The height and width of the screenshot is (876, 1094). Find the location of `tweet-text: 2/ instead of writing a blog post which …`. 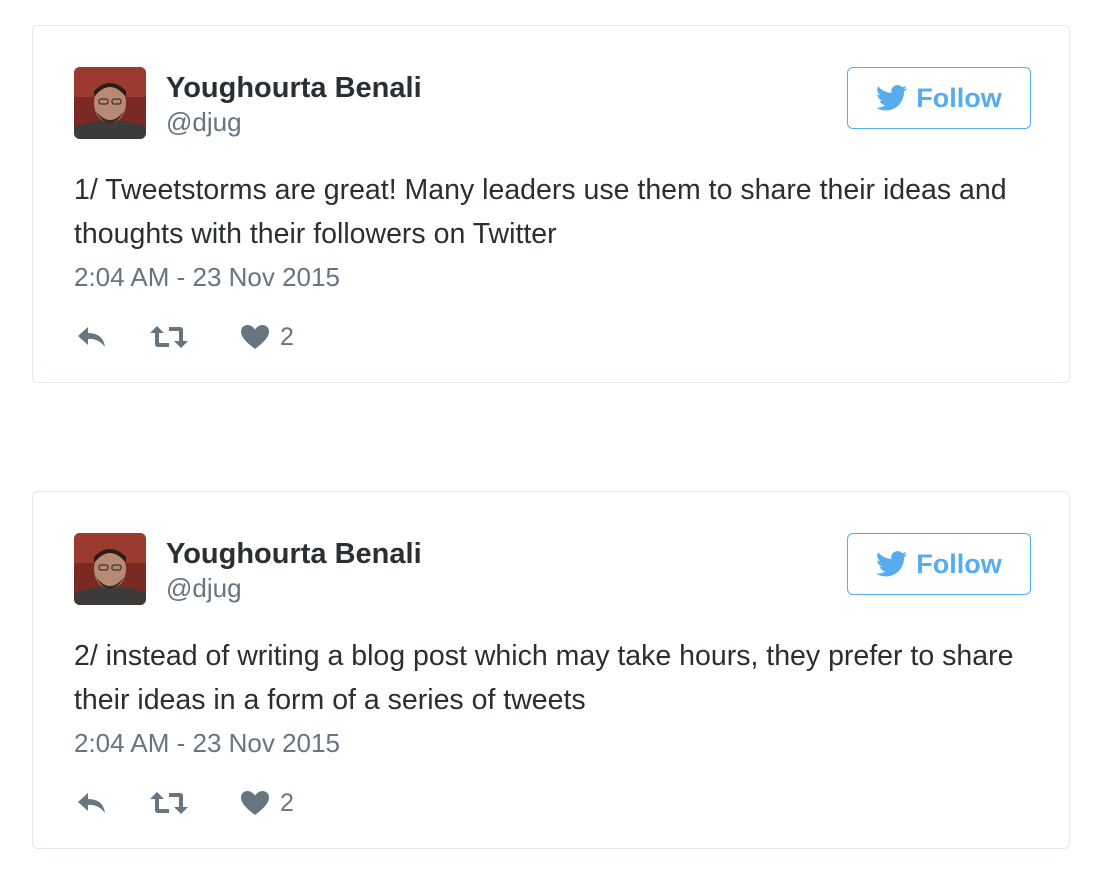

tweet-text: 2/ instead of writing a blog post which … is located at coordinates (544, 678).